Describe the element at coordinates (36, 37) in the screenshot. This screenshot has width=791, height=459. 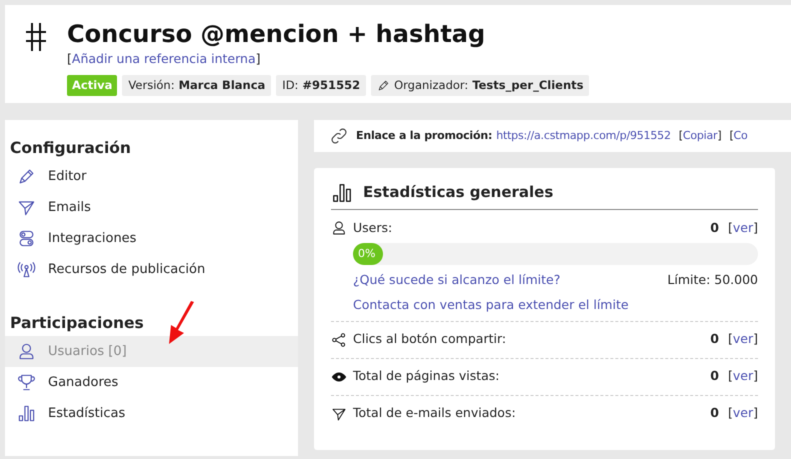
I see `hashtag-icon` at that location.